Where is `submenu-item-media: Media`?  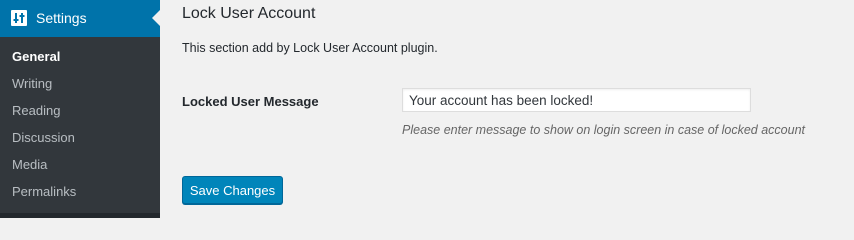
submenu-item-media: Media is located at coordinates (80, 164).